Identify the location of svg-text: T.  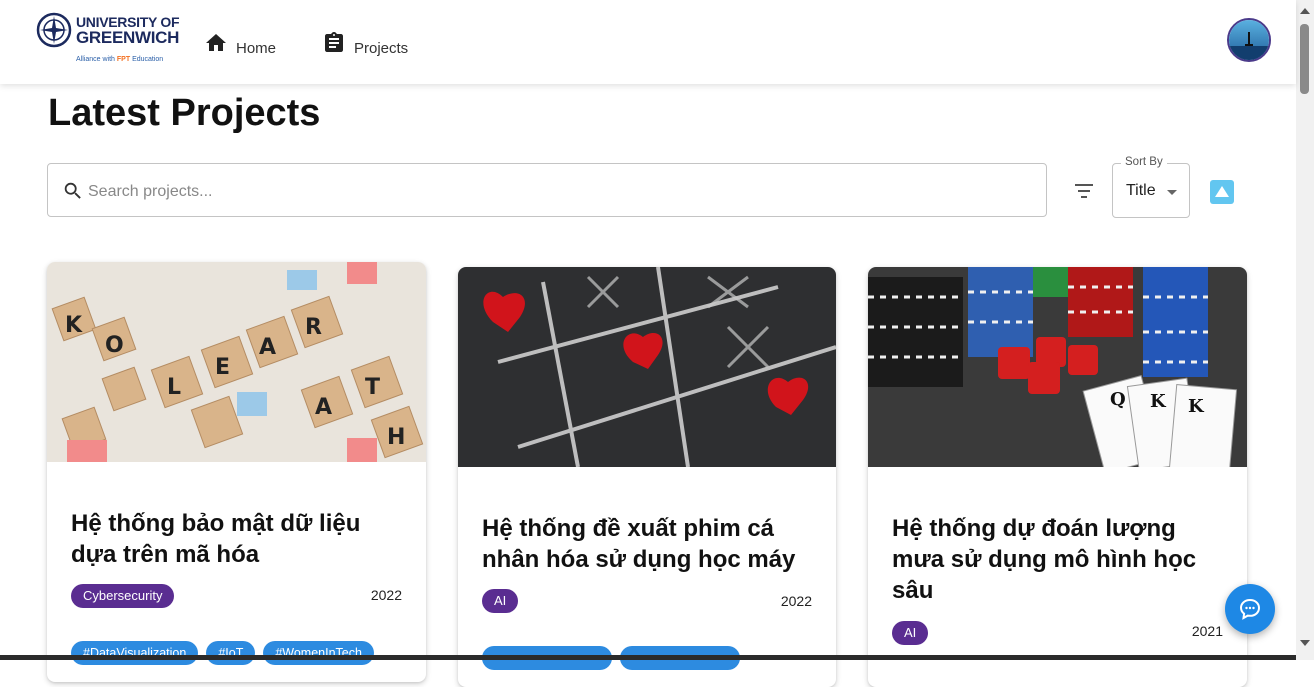
(372, 387).